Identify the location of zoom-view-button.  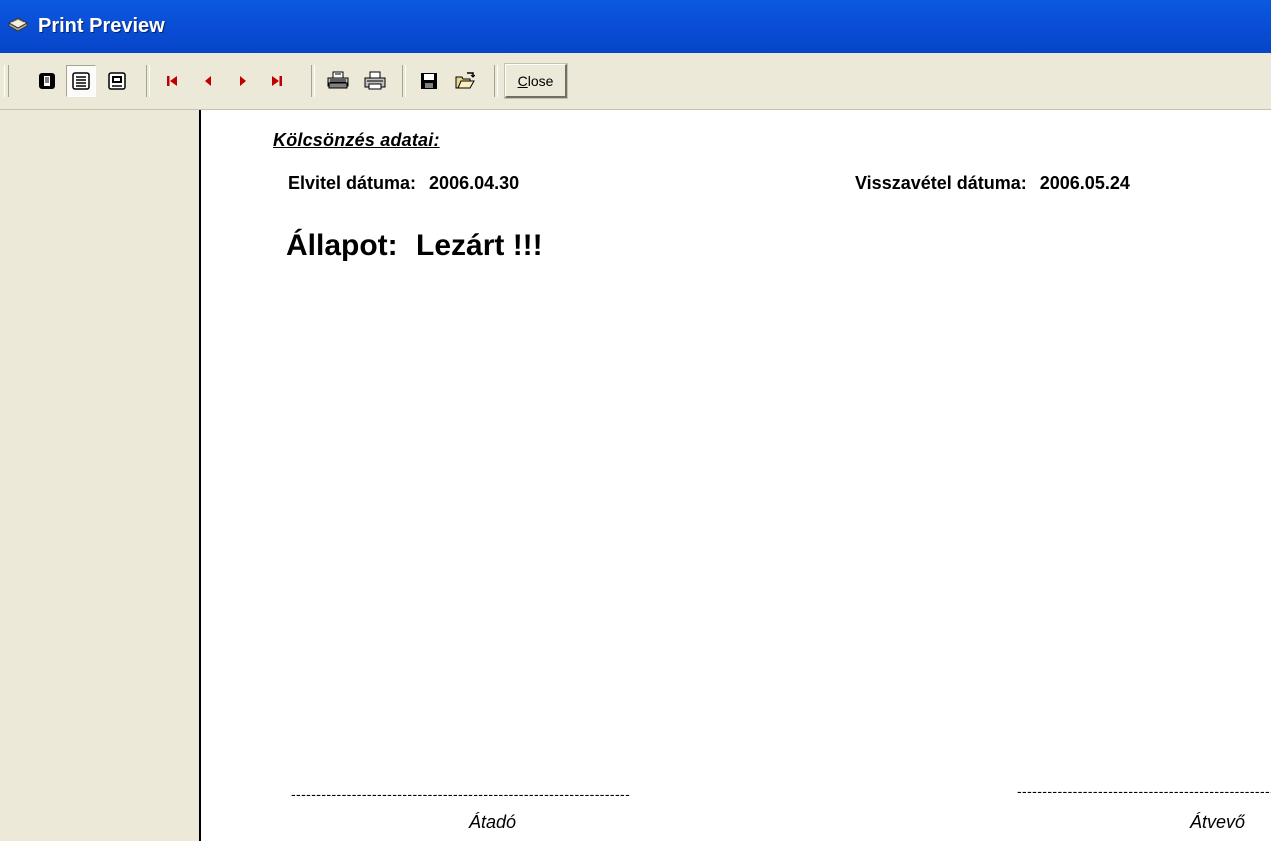
(117, 81).